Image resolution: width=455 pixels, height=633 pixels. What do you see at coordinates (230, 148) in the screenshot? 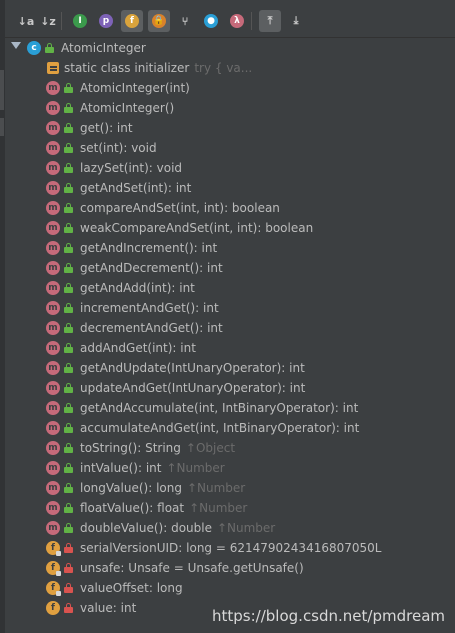
I see `tree-row: m set(int): void` at bounding box center [230, 148].